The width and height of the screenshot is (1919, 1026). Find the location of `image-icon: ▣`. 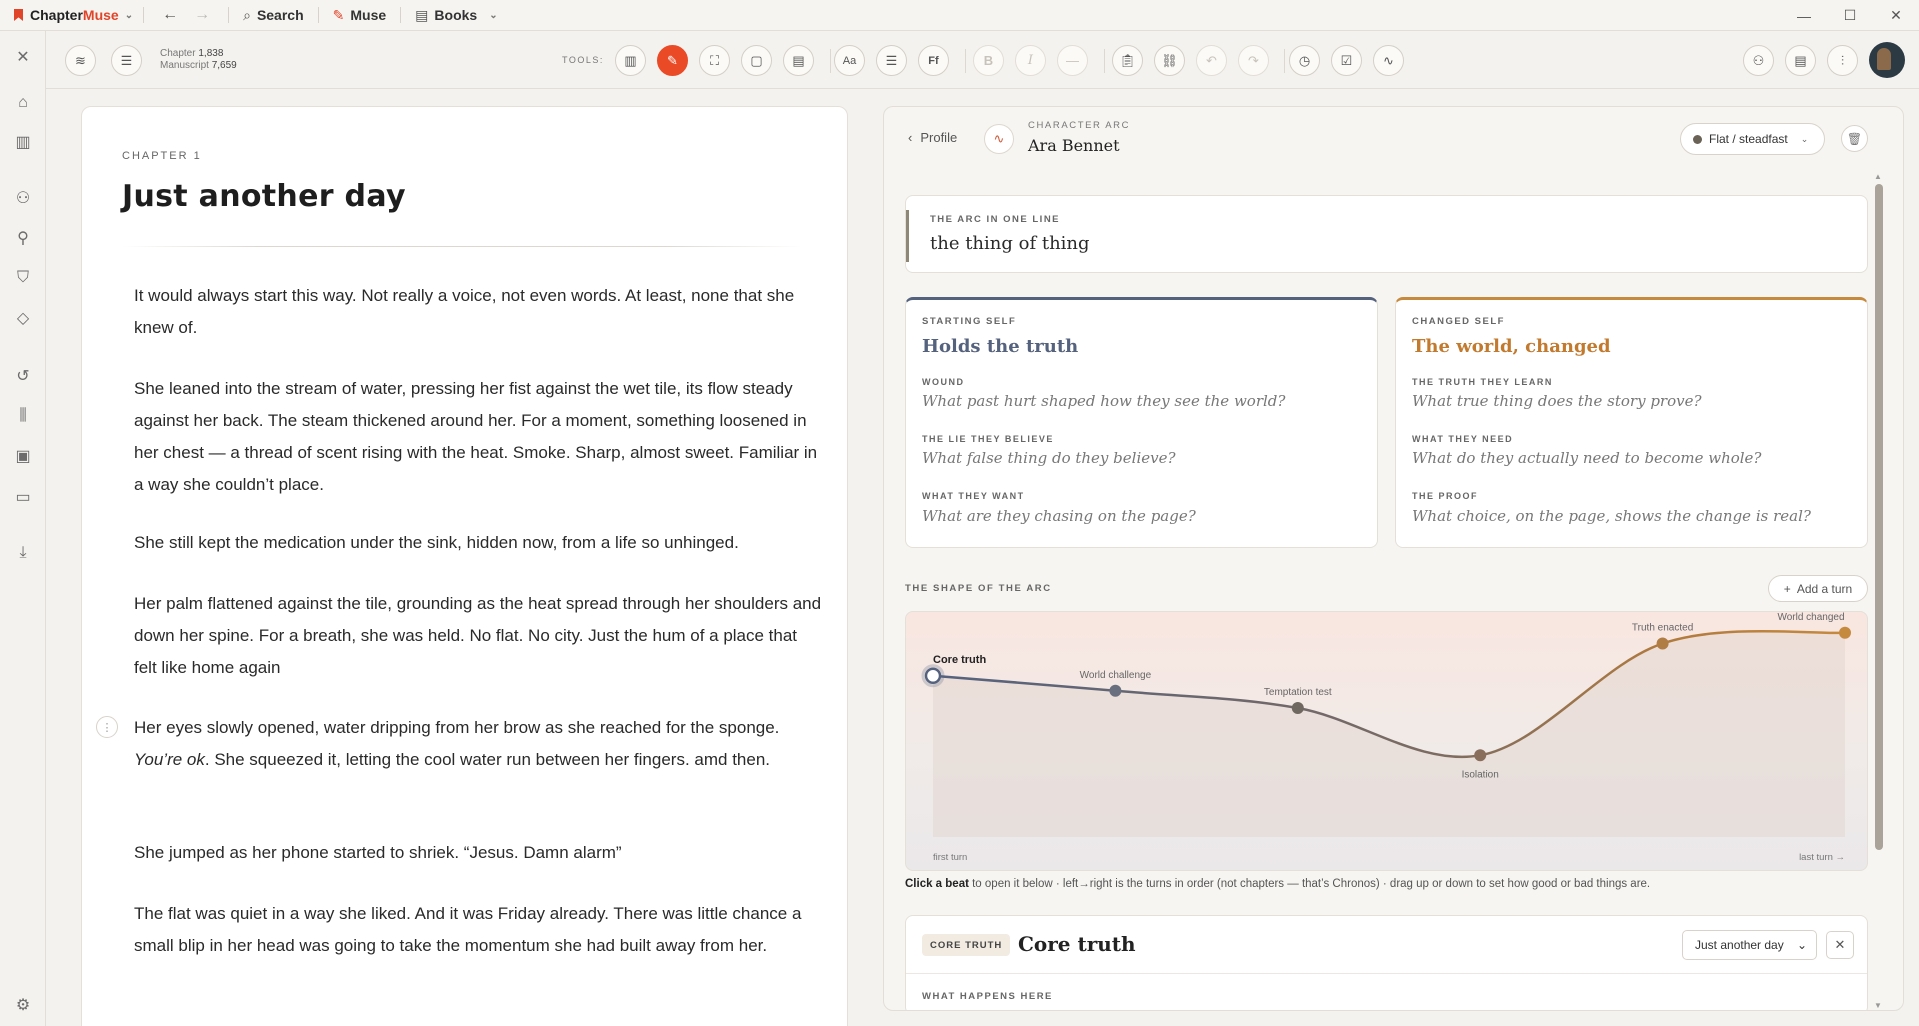

image-icon: ▣ is located at coordinates (23, 456).